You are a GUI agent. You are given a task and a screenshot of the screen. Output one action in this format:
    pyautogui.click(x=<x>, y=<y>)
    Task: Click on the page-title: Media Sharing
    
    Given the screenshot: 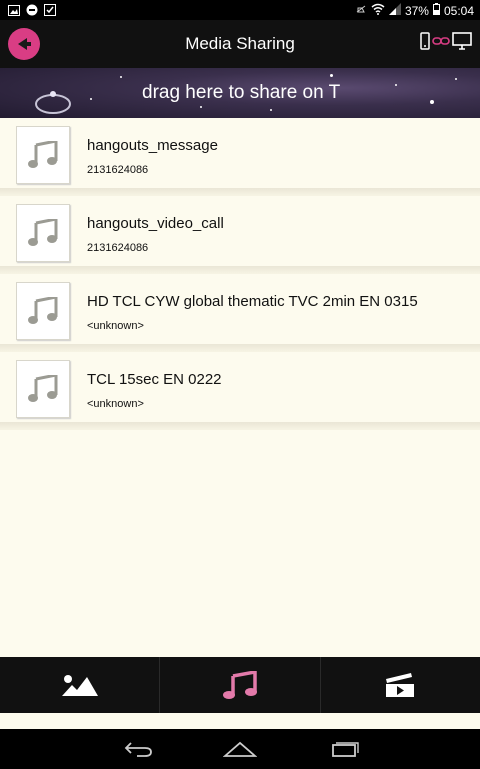 What is the action you would take?
    pyautogui.click(x=240, y=43)
    